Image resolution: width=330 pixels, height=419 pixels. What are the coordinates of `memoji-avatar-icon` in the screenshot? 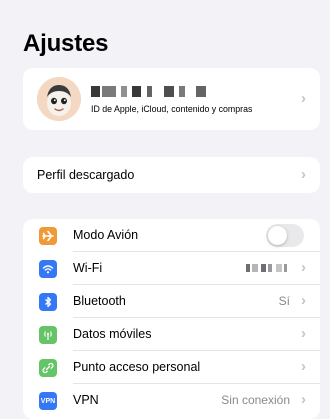 It's located at (59, 99).